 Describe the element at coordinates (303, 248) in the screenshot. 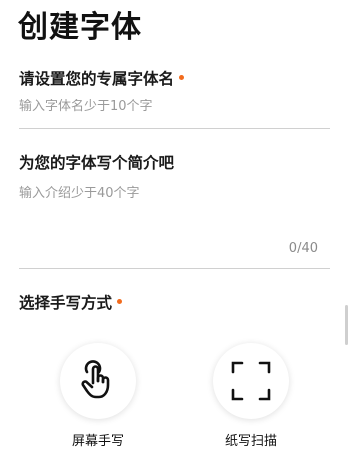

I see `intro-char-counter: 0/40` at that location.